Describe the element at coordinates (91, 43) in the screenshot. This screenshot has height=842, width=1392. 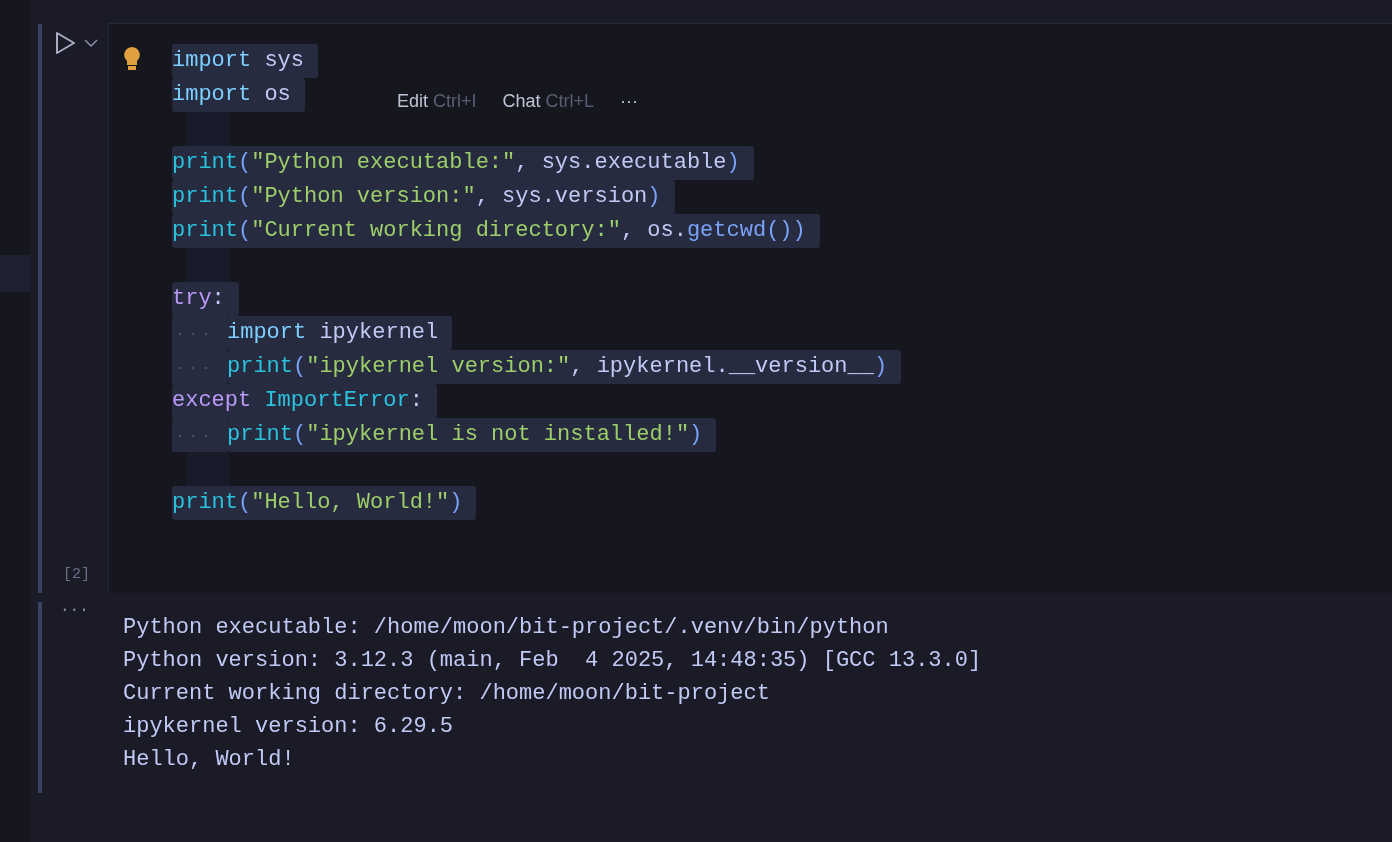
I see `chevron-down-icon` at that location.